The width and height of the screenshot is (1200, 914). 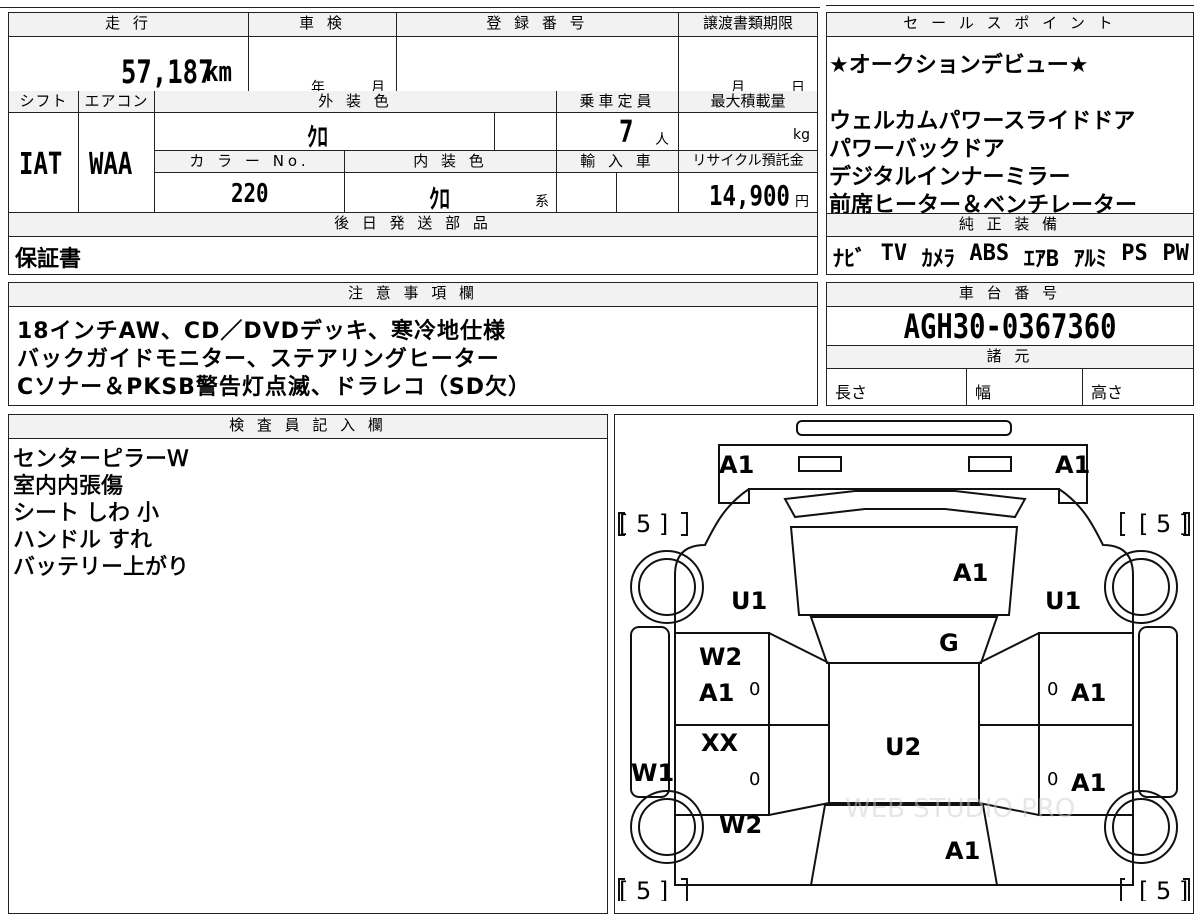 What do you see at coordinates (917, 149) in the screenshot?
I see `sales-point-line: パワーバックドア` at bounding box center [917, 149].